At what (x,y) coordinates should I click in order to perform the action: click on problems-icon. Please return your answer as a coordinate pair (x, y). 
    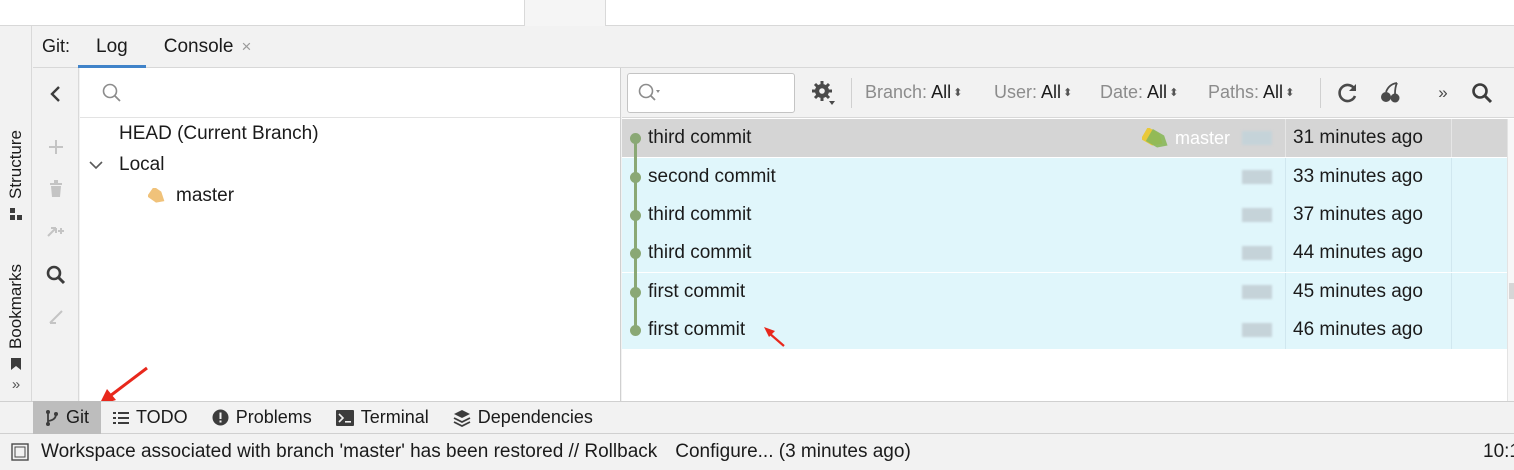
    Looking at the image, I should click on (220, 417).